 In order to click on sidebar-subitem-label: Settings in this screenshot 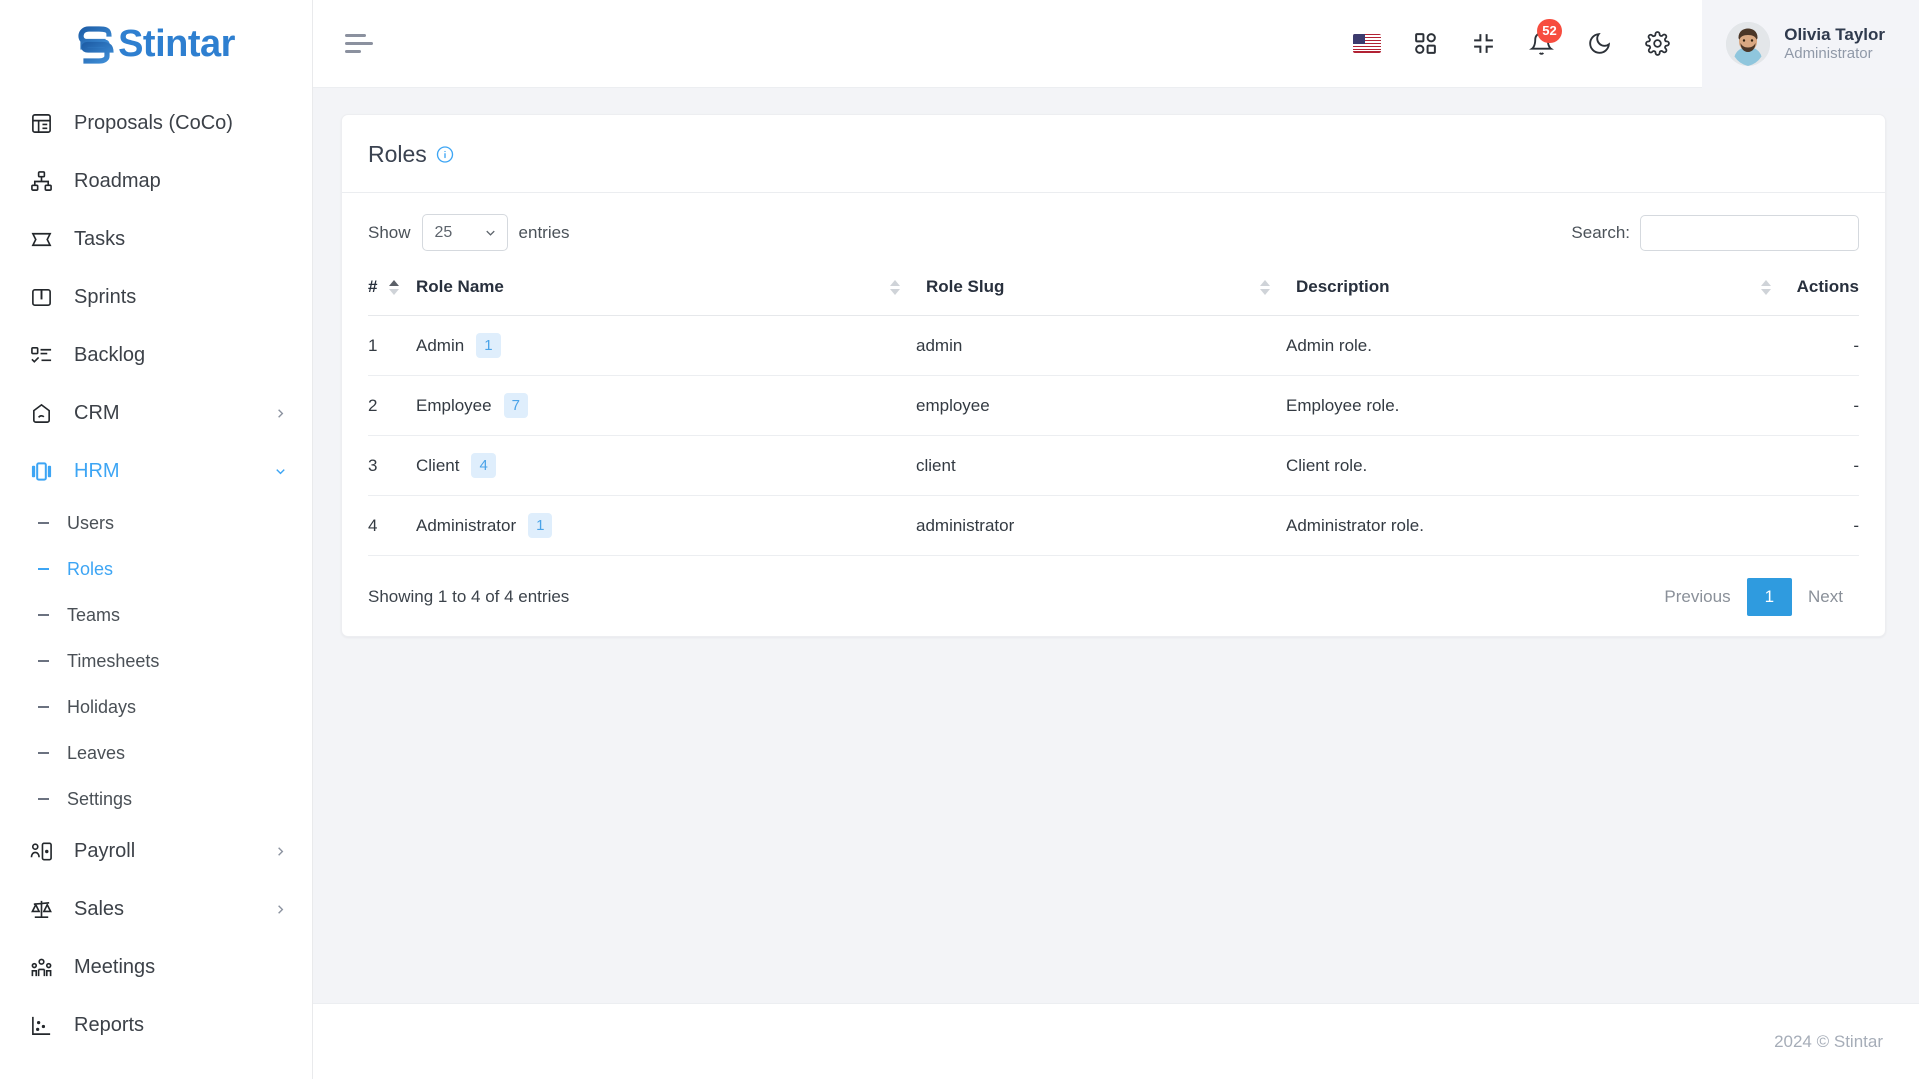, I will do `click(100, 798)`.